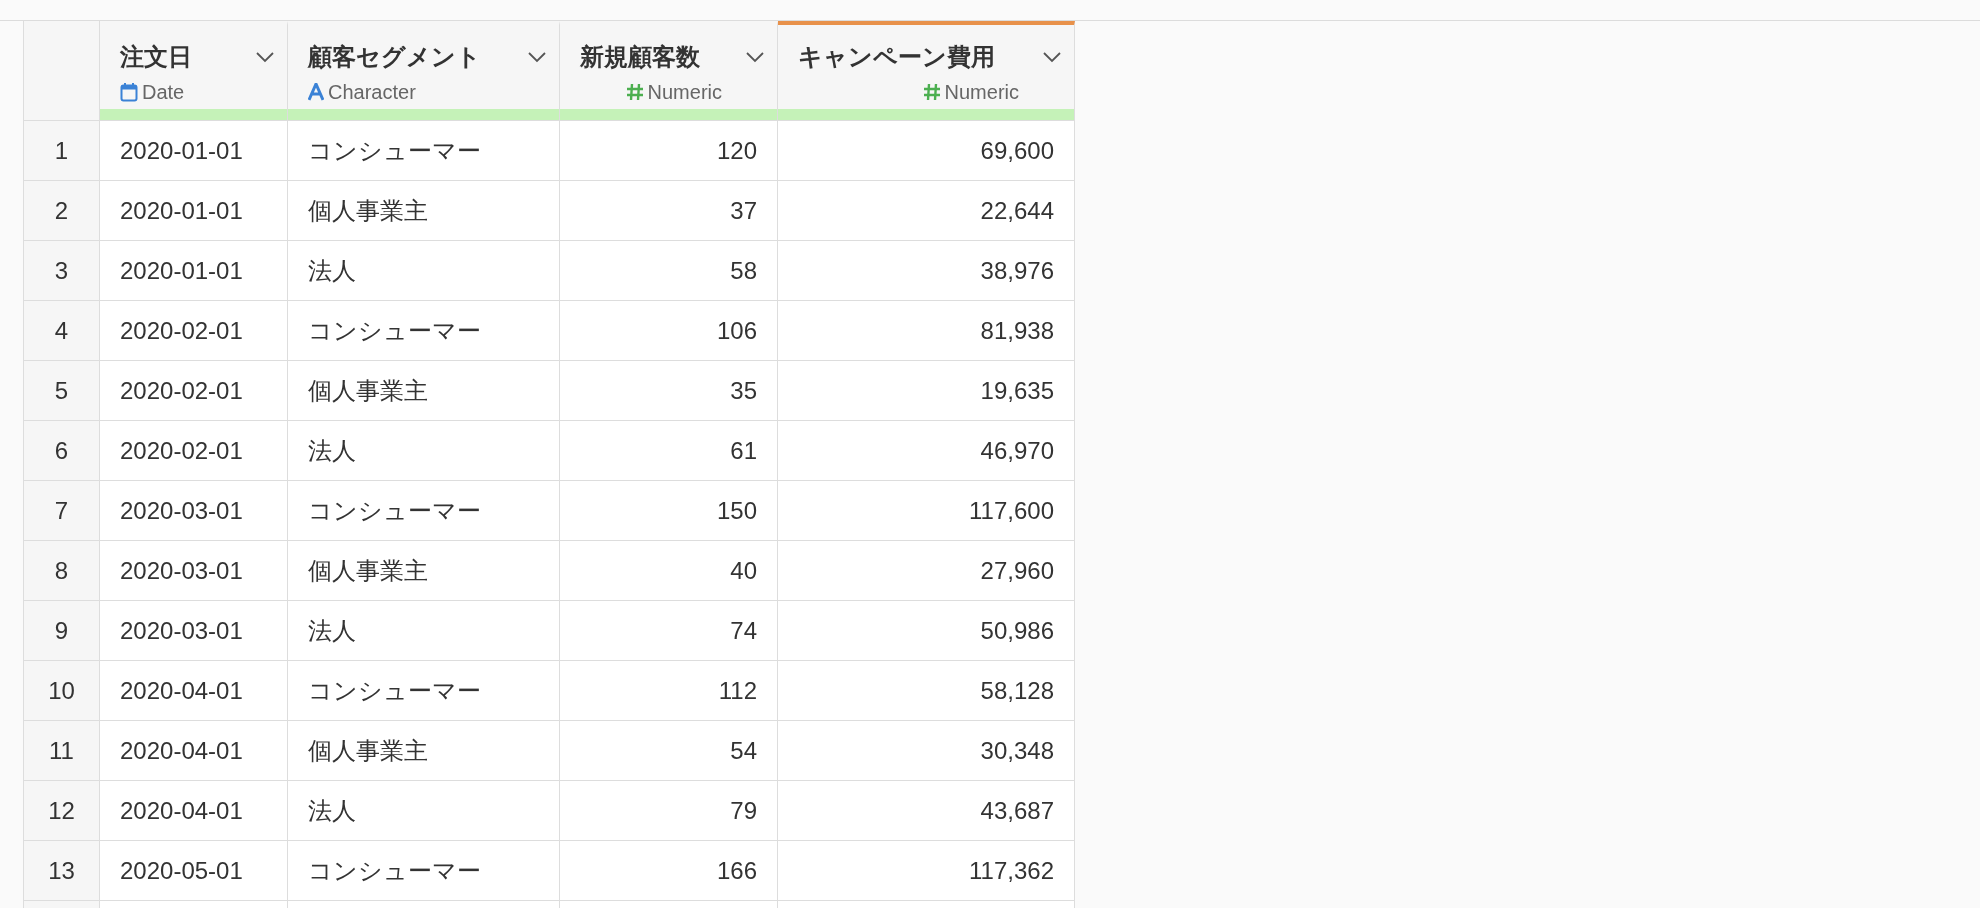  Describe the element at coordinates (61, 811) in the screenshot. I see `row-number: 12` at that location.